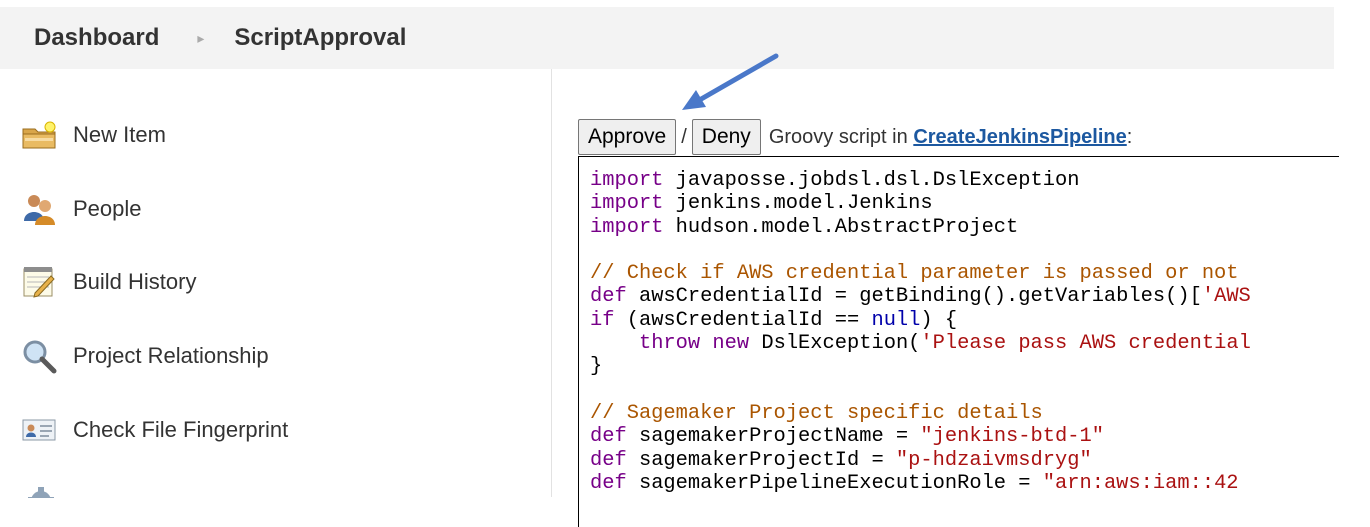 This screenshot has height=527, width=1370. What do you see at coordinates (838, 136) in the screenshot?
I see `script-description: Groovy script in` at bounding box center [838, 136].